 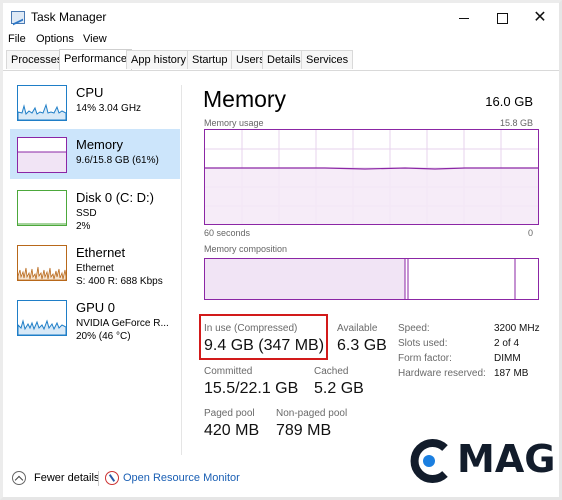 What do you see at coordinates (429, 461) in the screenshot?
I see `logo-c-mark` at bounding box center [429, 461].